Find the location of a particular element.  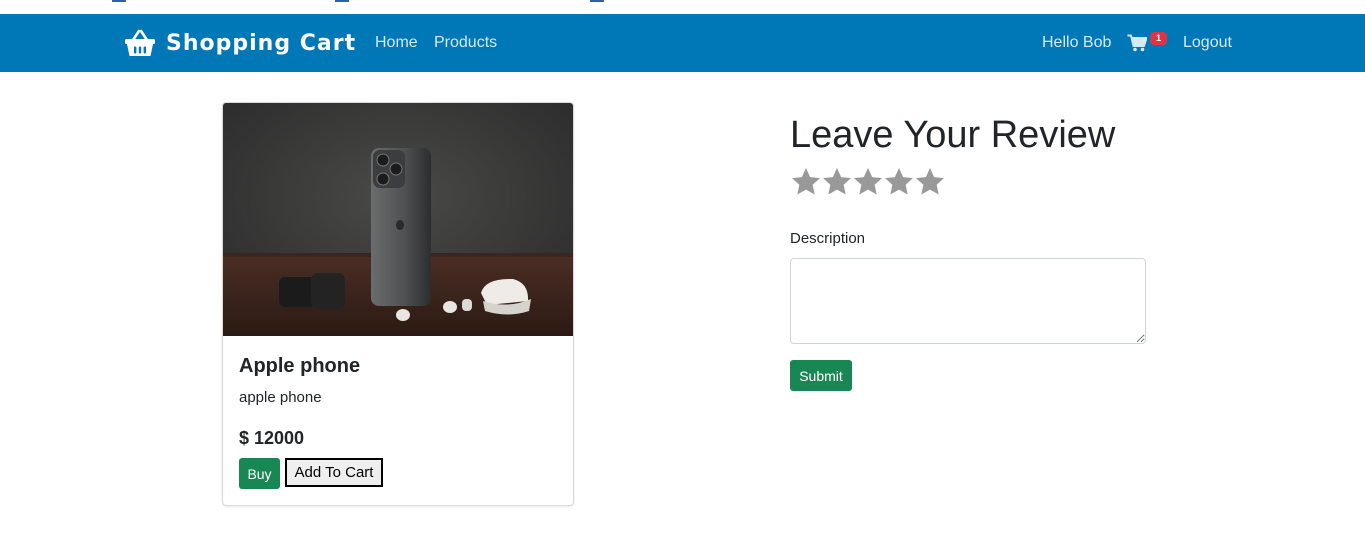

review-heading: Leave Your Review is located at coordinates (953, 135).